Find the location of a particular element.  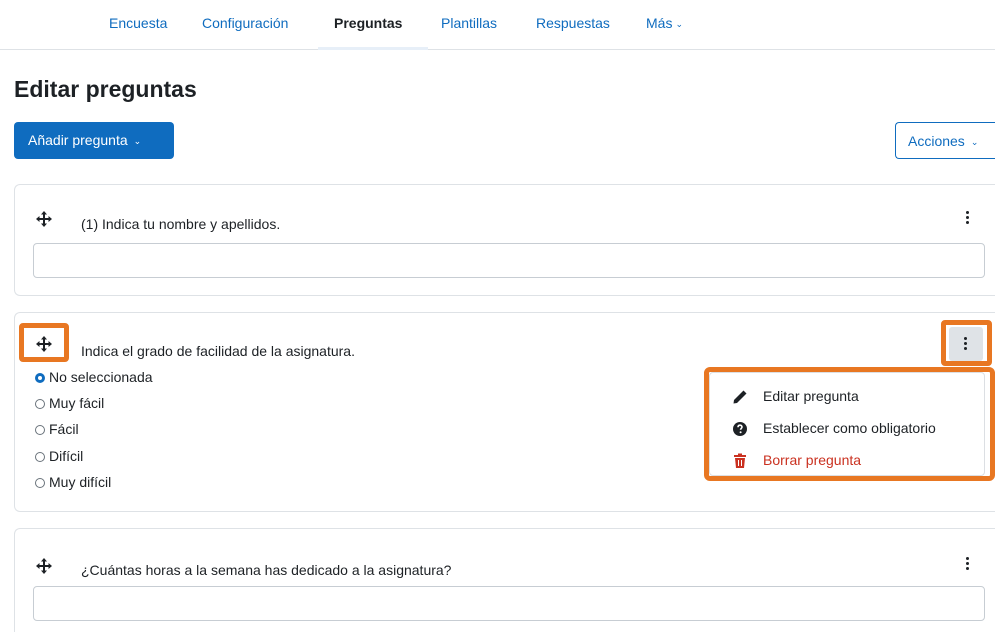

active-tab-indicator is located at coordinates (373, 48).